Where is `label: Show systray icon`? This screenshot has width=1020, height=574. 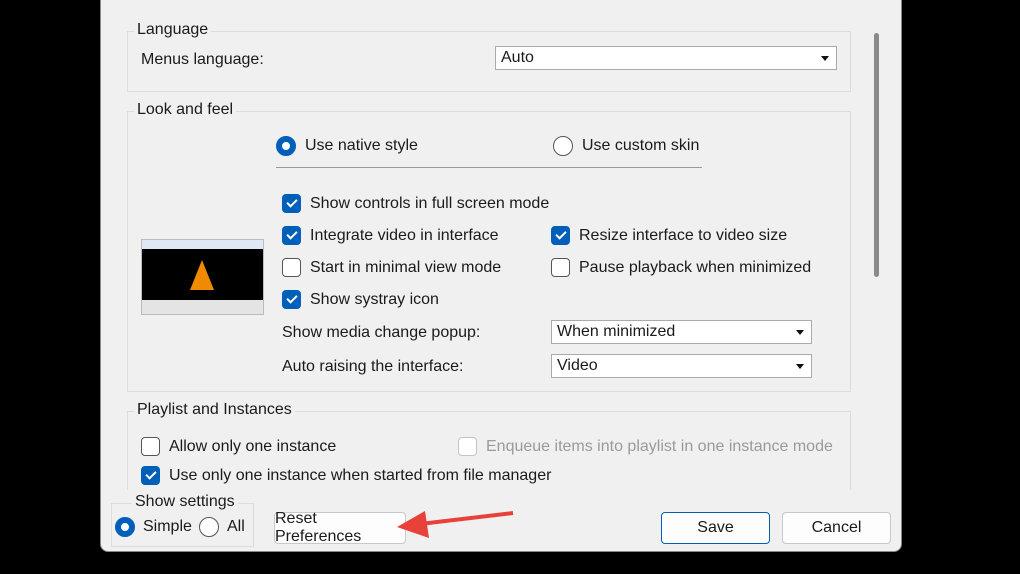 label: Show systray icon is located at coordinates (374, 299).